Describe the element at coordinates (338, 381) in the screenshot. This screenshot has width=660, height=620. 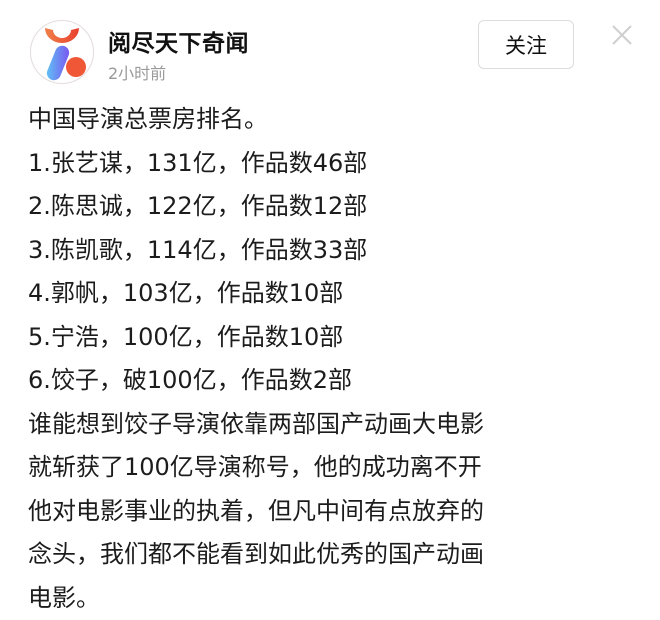
I see `ranking-item: 6.饺子，破100亿，作品数2部` at that location.